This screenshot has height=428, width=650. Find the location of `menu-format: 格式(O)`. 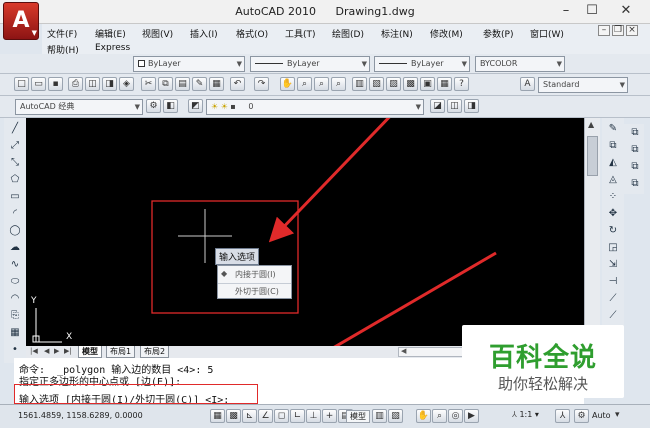

menu-format: 格式(O) is located at coordinates (252, 33).